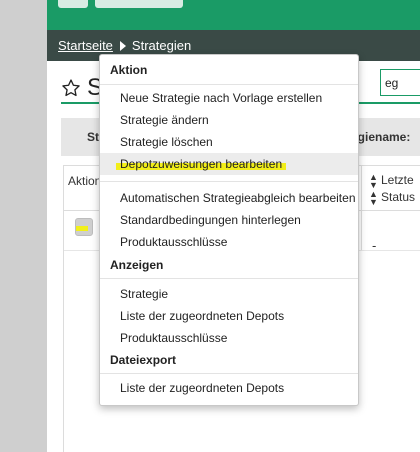 This screenshot has height=452, width=420. What do you see at coordinates (381, 137) in the screenshot?
I see `filter-label-right: egiename:` at bounding box center [381, 137].